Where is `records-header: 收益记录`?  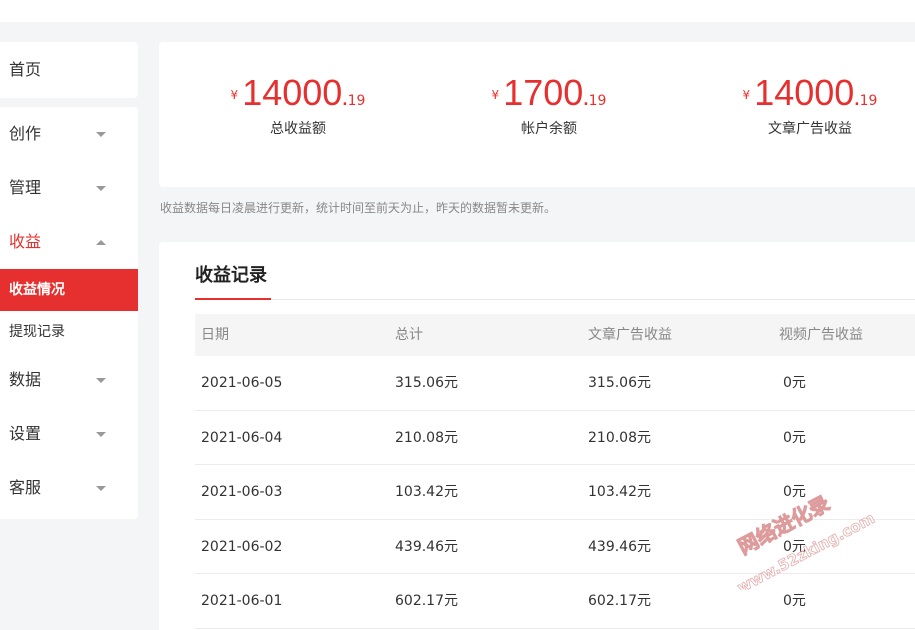 records-header: 收益记录 is located at coordinates (555, 280).